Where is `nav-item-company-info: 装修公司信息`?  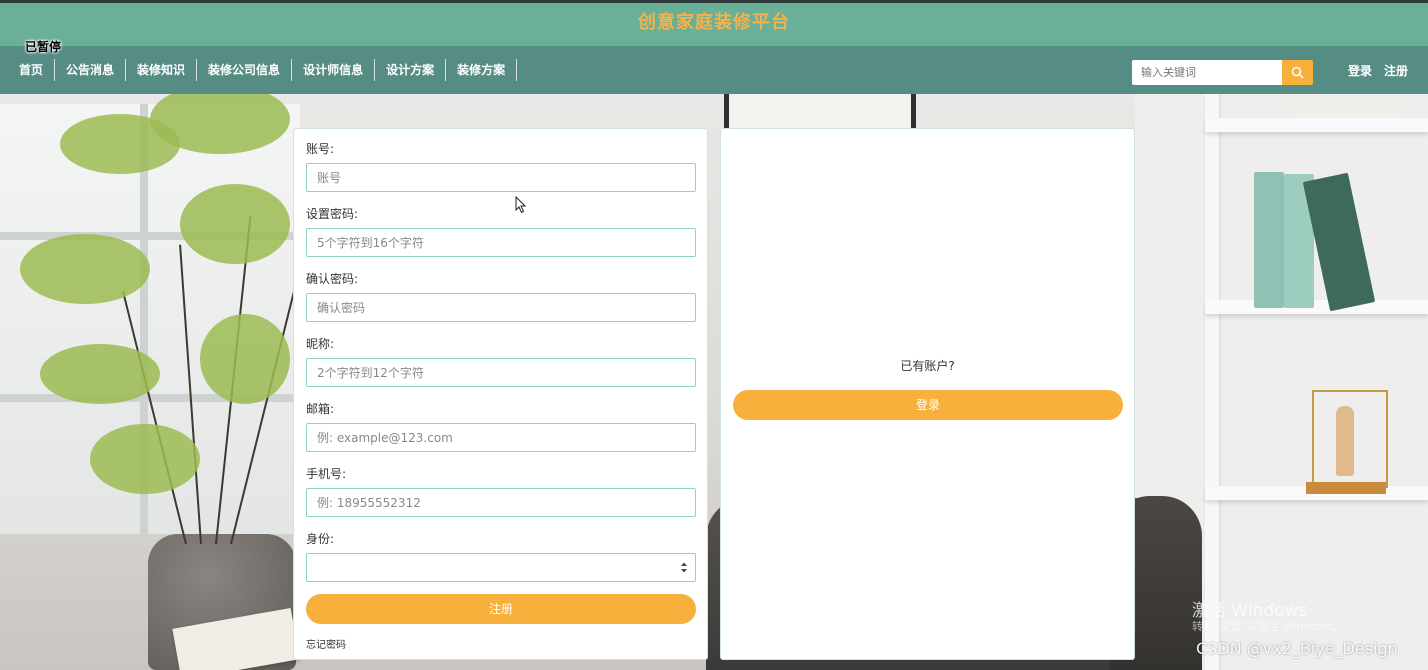 nav-item-company-info: 装修公司信息 is located at coordinates (245, 70).